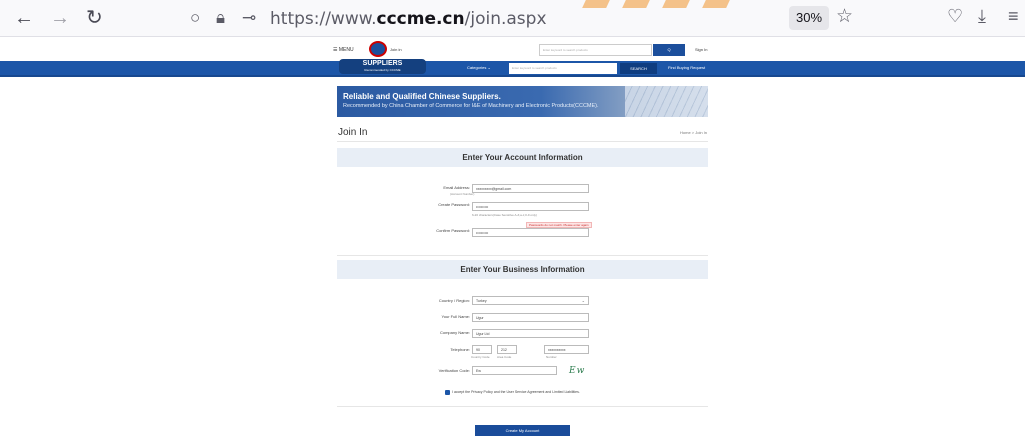 The height and width of the screenshot is (438, 1025). Describe the element at coordinates (60, 18) in the screenshot. I see `forward-icon: →` at that location.